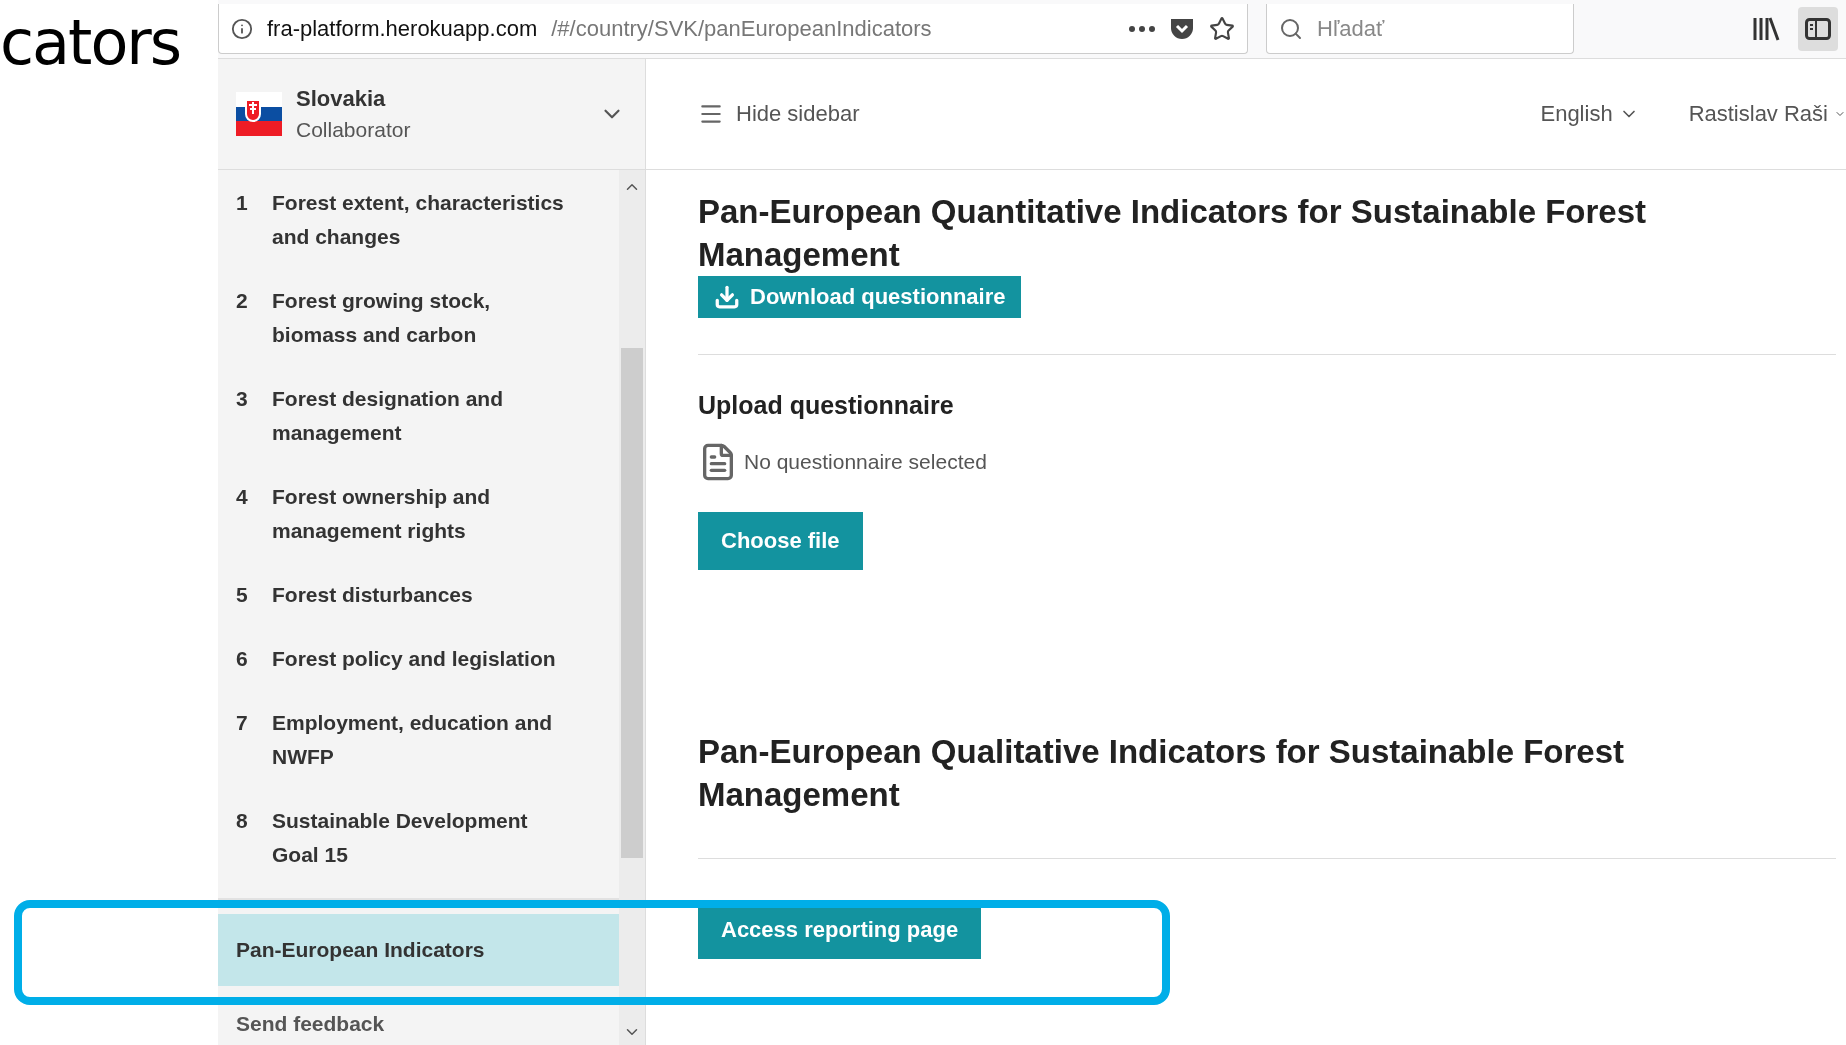  What do you see at coordinates (860, 297) in the screenshot?
I see `download-button: Download questionnaire` at bounding box center [860, 297].